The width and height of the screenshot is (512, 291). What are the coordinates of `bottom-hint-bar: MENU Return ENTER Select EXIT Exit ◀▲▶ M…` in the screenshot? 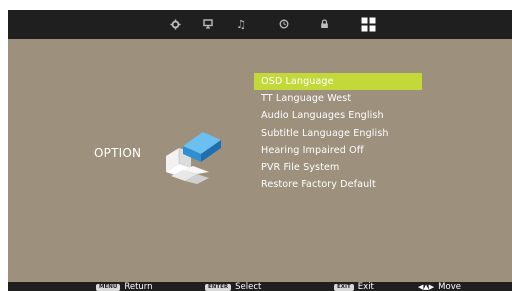 It's located at (260, 286).